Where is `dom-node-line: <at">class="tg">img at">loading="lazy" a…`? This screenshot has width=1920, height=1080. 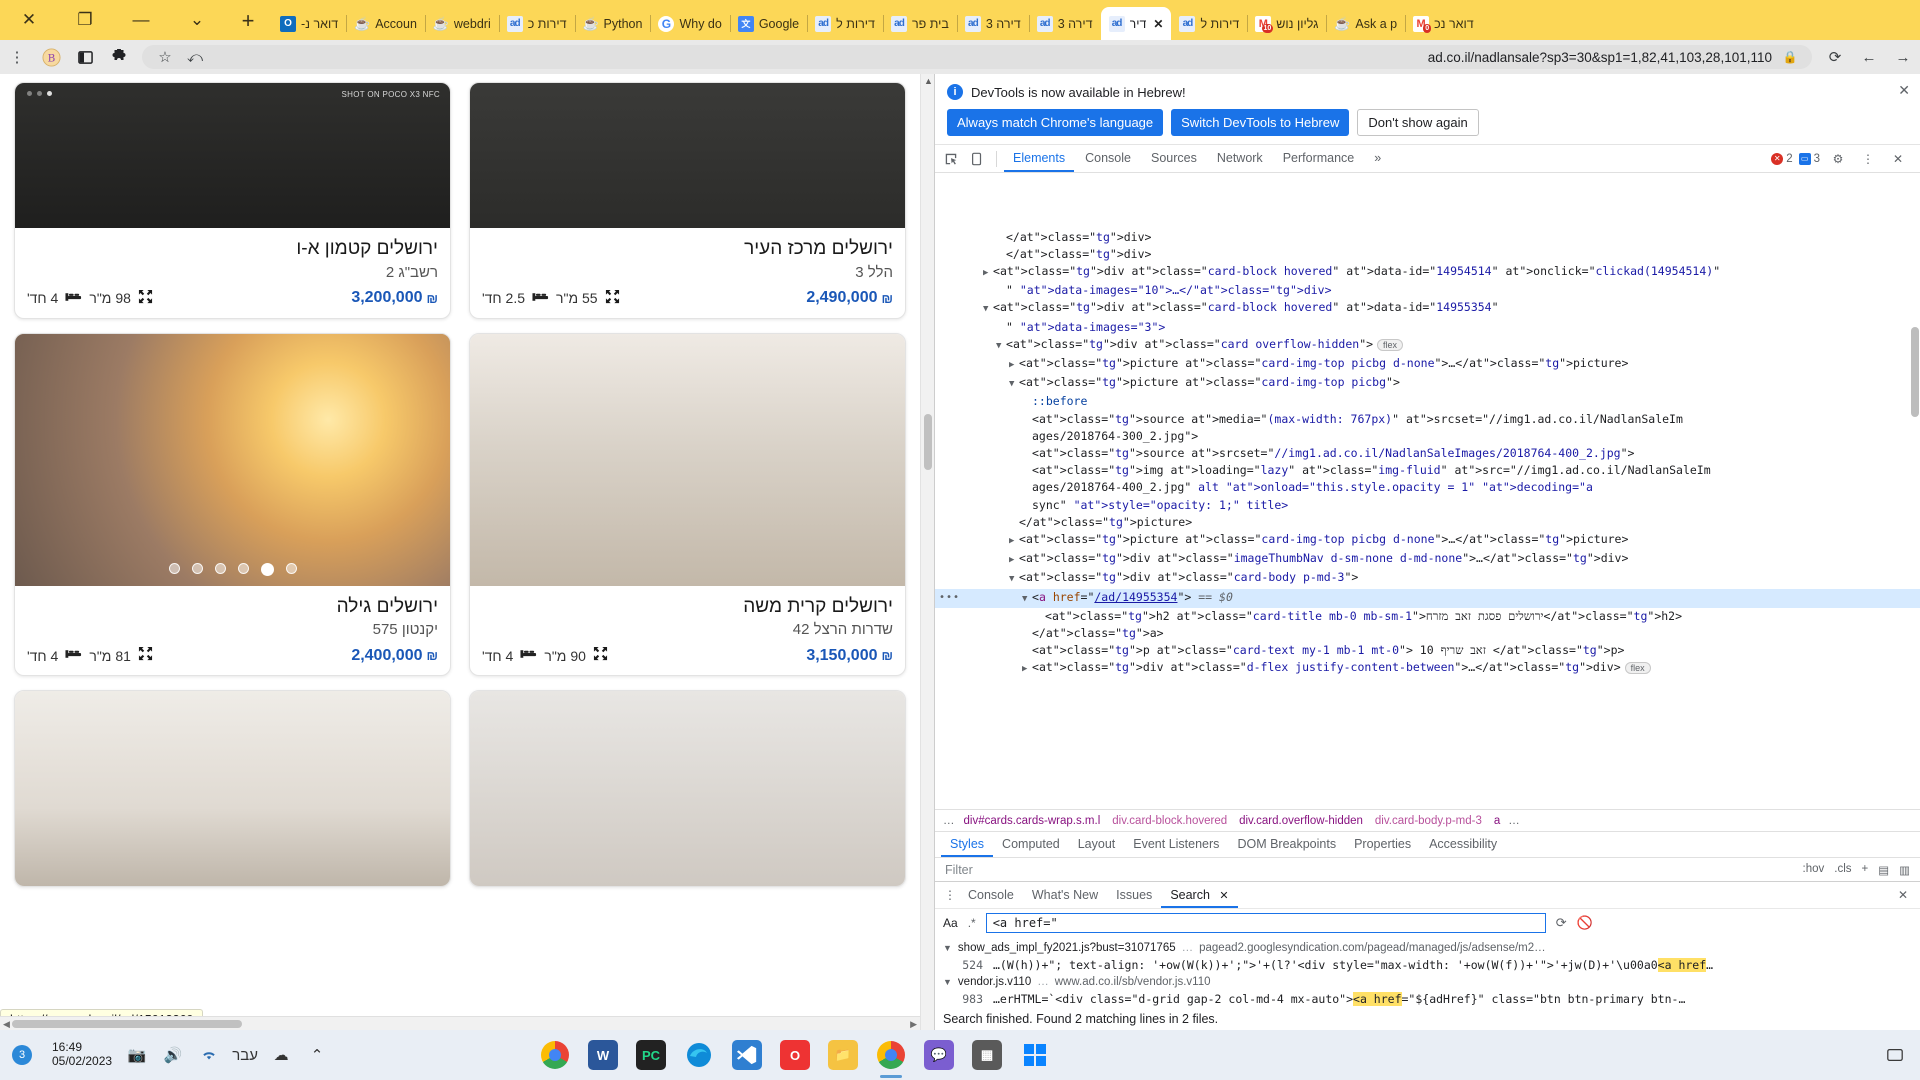 dom-node-line: <at">class="tg">img at">loading="lazy" a… is located at coordinates (1427, 470).